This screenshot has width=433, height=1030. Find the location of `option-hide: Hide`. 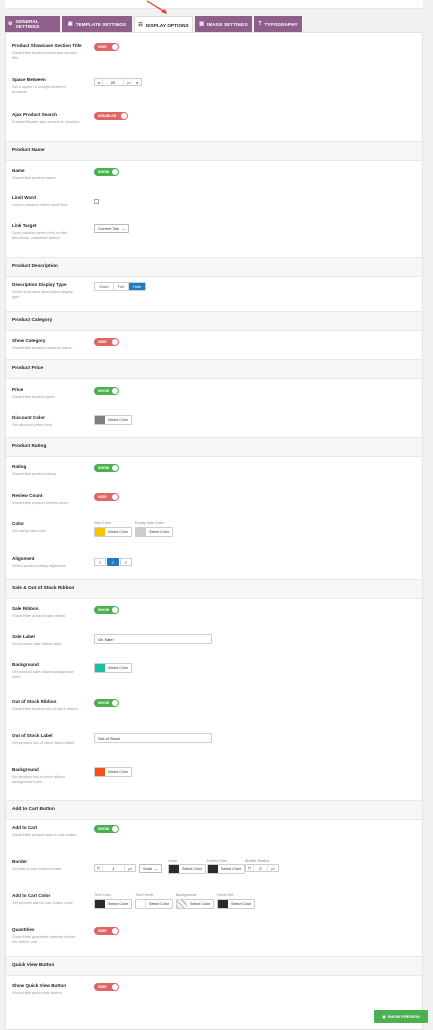

option-hide: Hide is located at coordinates (137, 286).